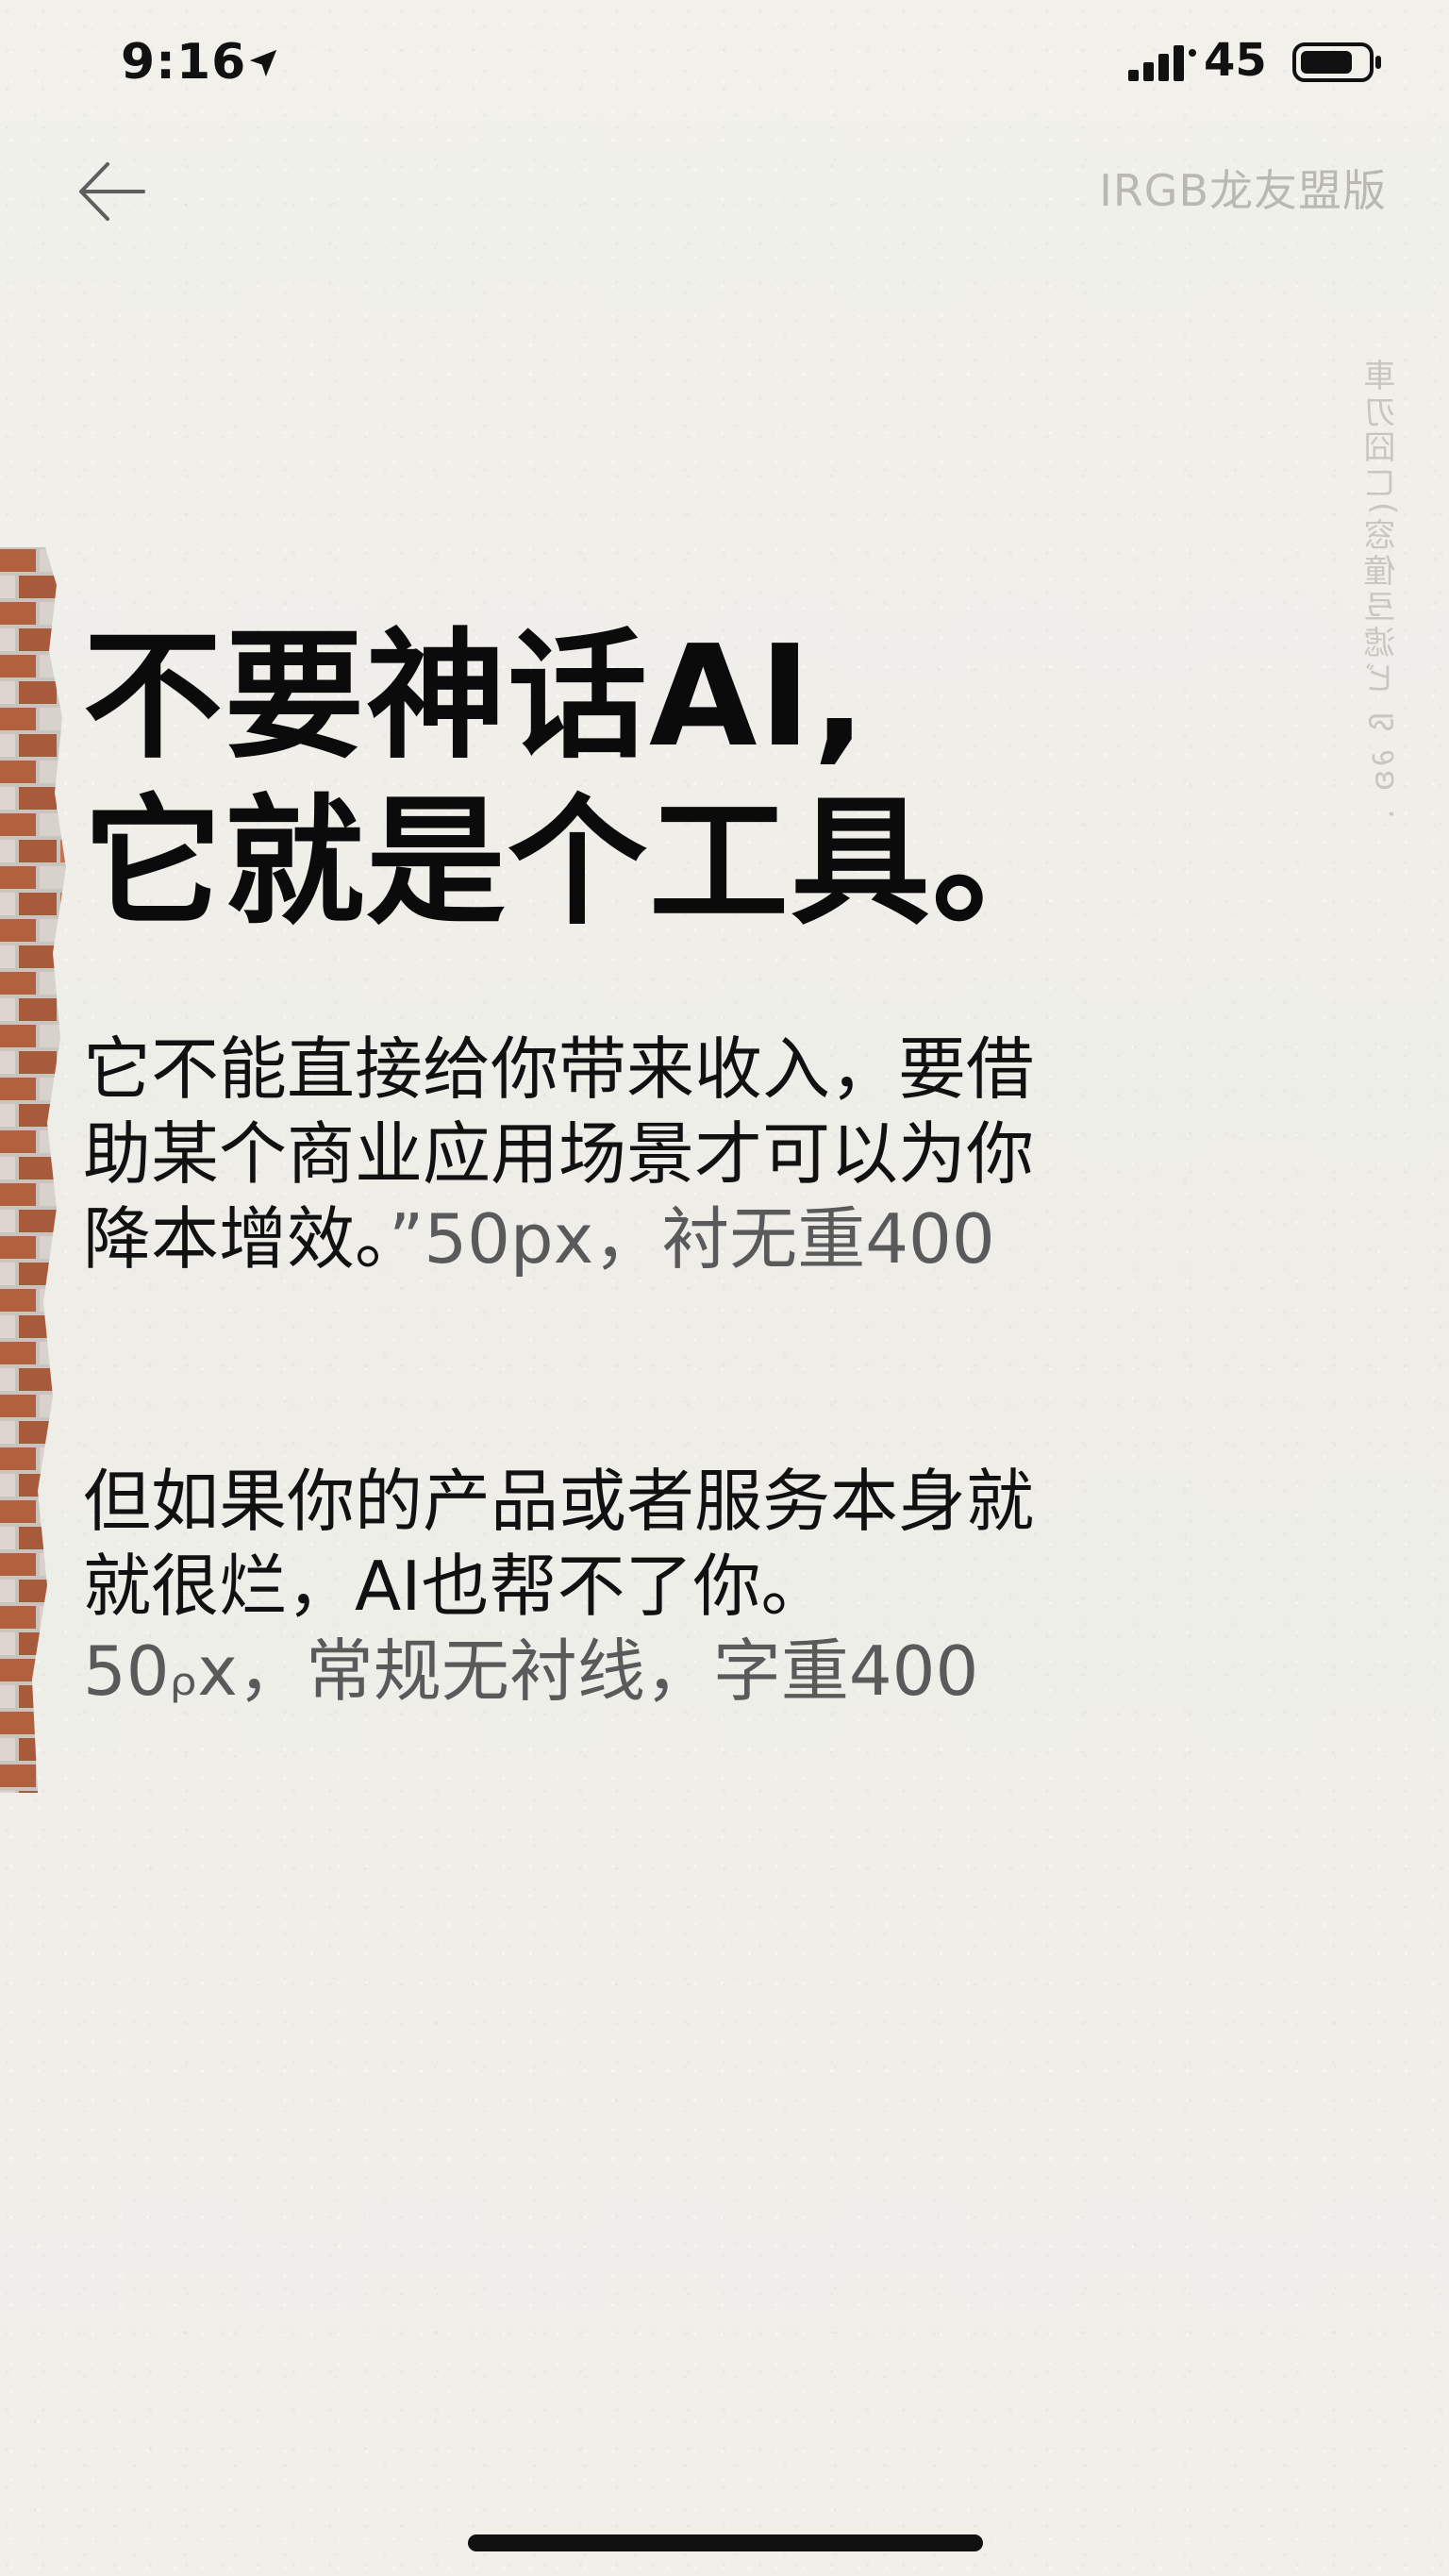 The image size is (1449, 2576). I want to click on battery-icon, so click(1336, 62).